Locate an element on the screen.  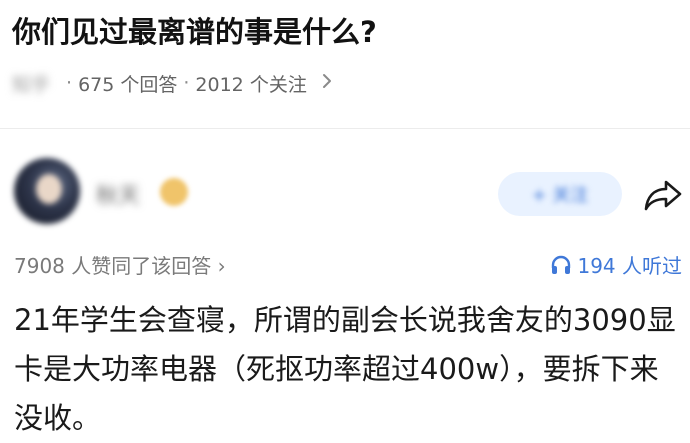
author-avatar is located at coordinates (47, 191).